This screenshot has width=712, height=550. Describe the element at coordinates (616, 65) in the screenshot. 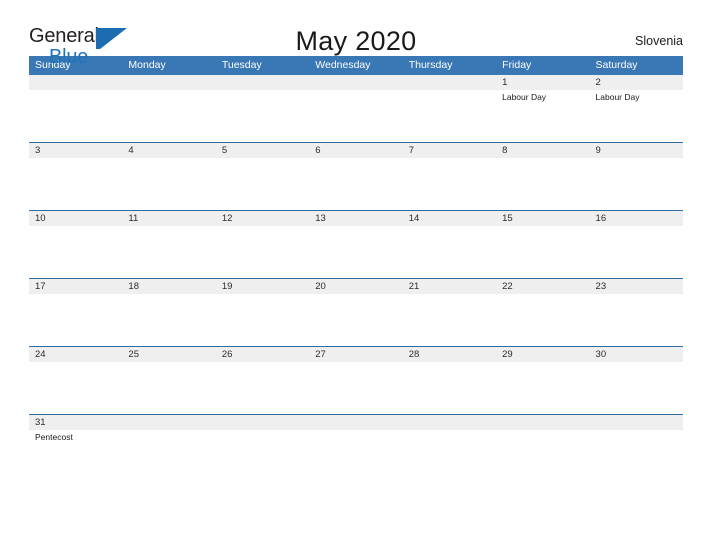

I see `weekday-saturday: Saturday` at that location.